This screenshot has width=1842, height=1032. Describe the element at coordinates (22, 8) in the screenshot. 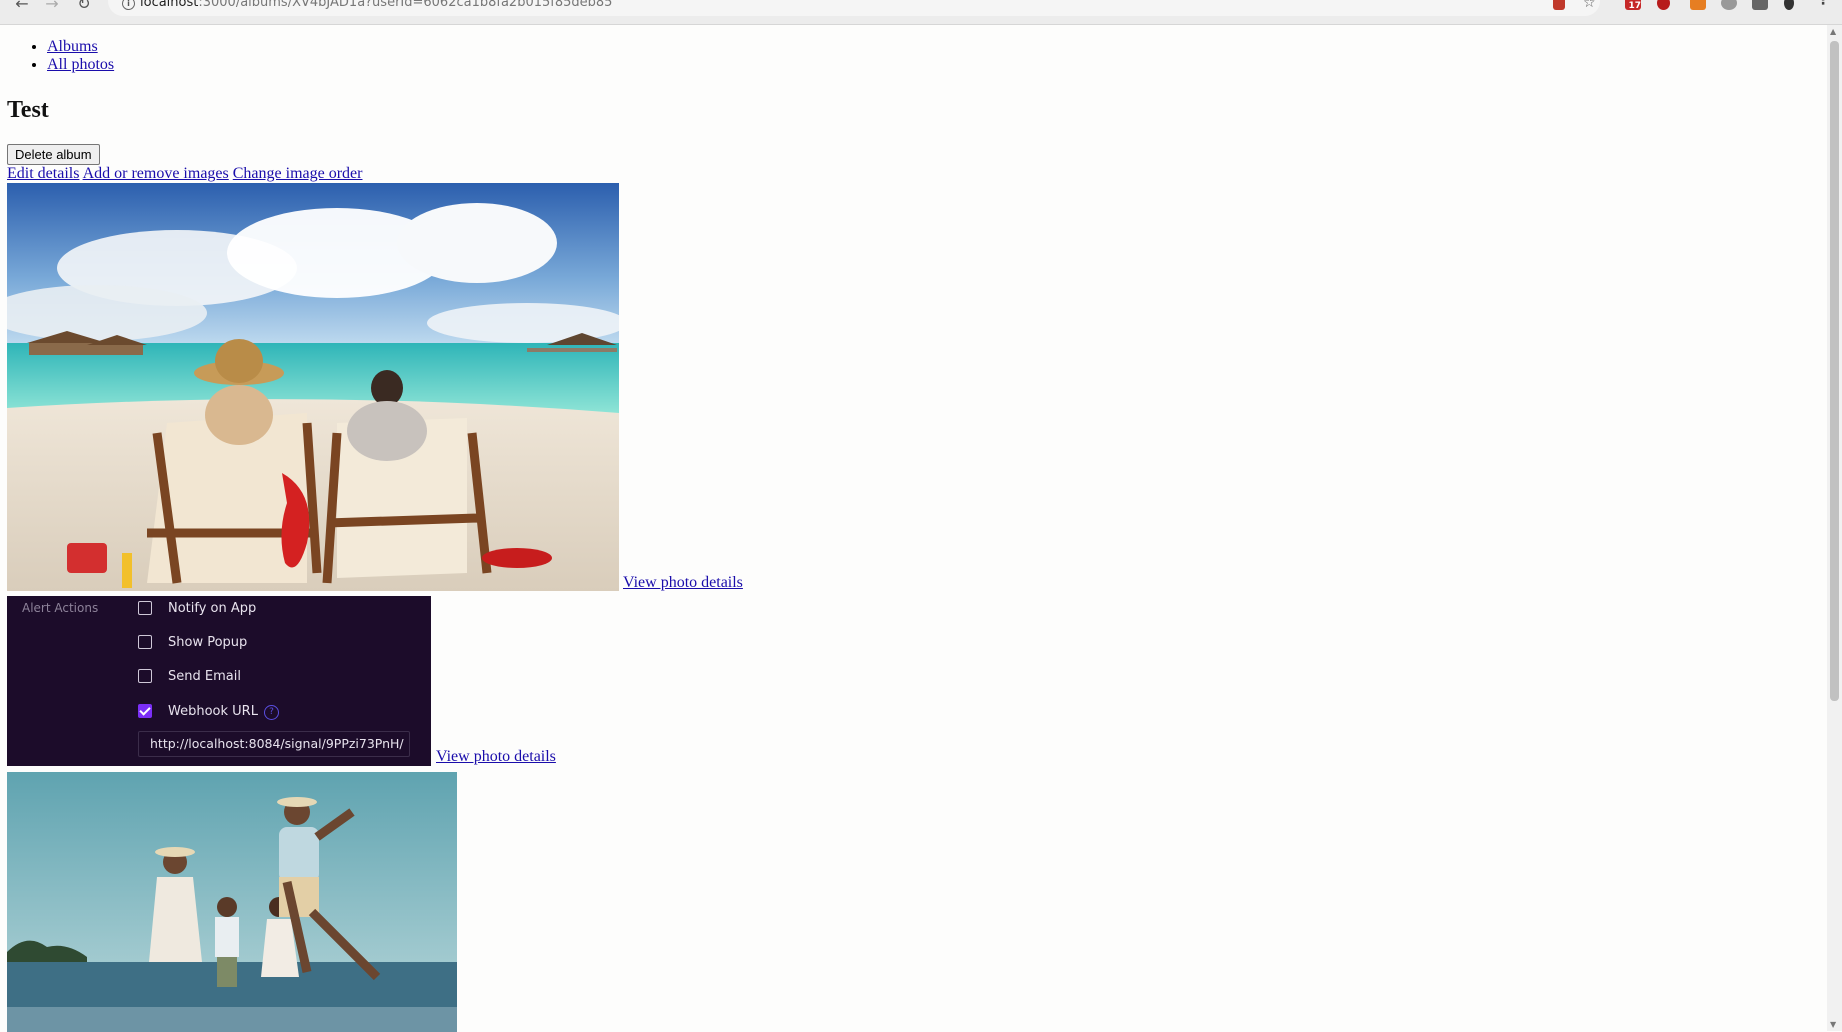

I see `back-arrow-icon: ←` at that location.